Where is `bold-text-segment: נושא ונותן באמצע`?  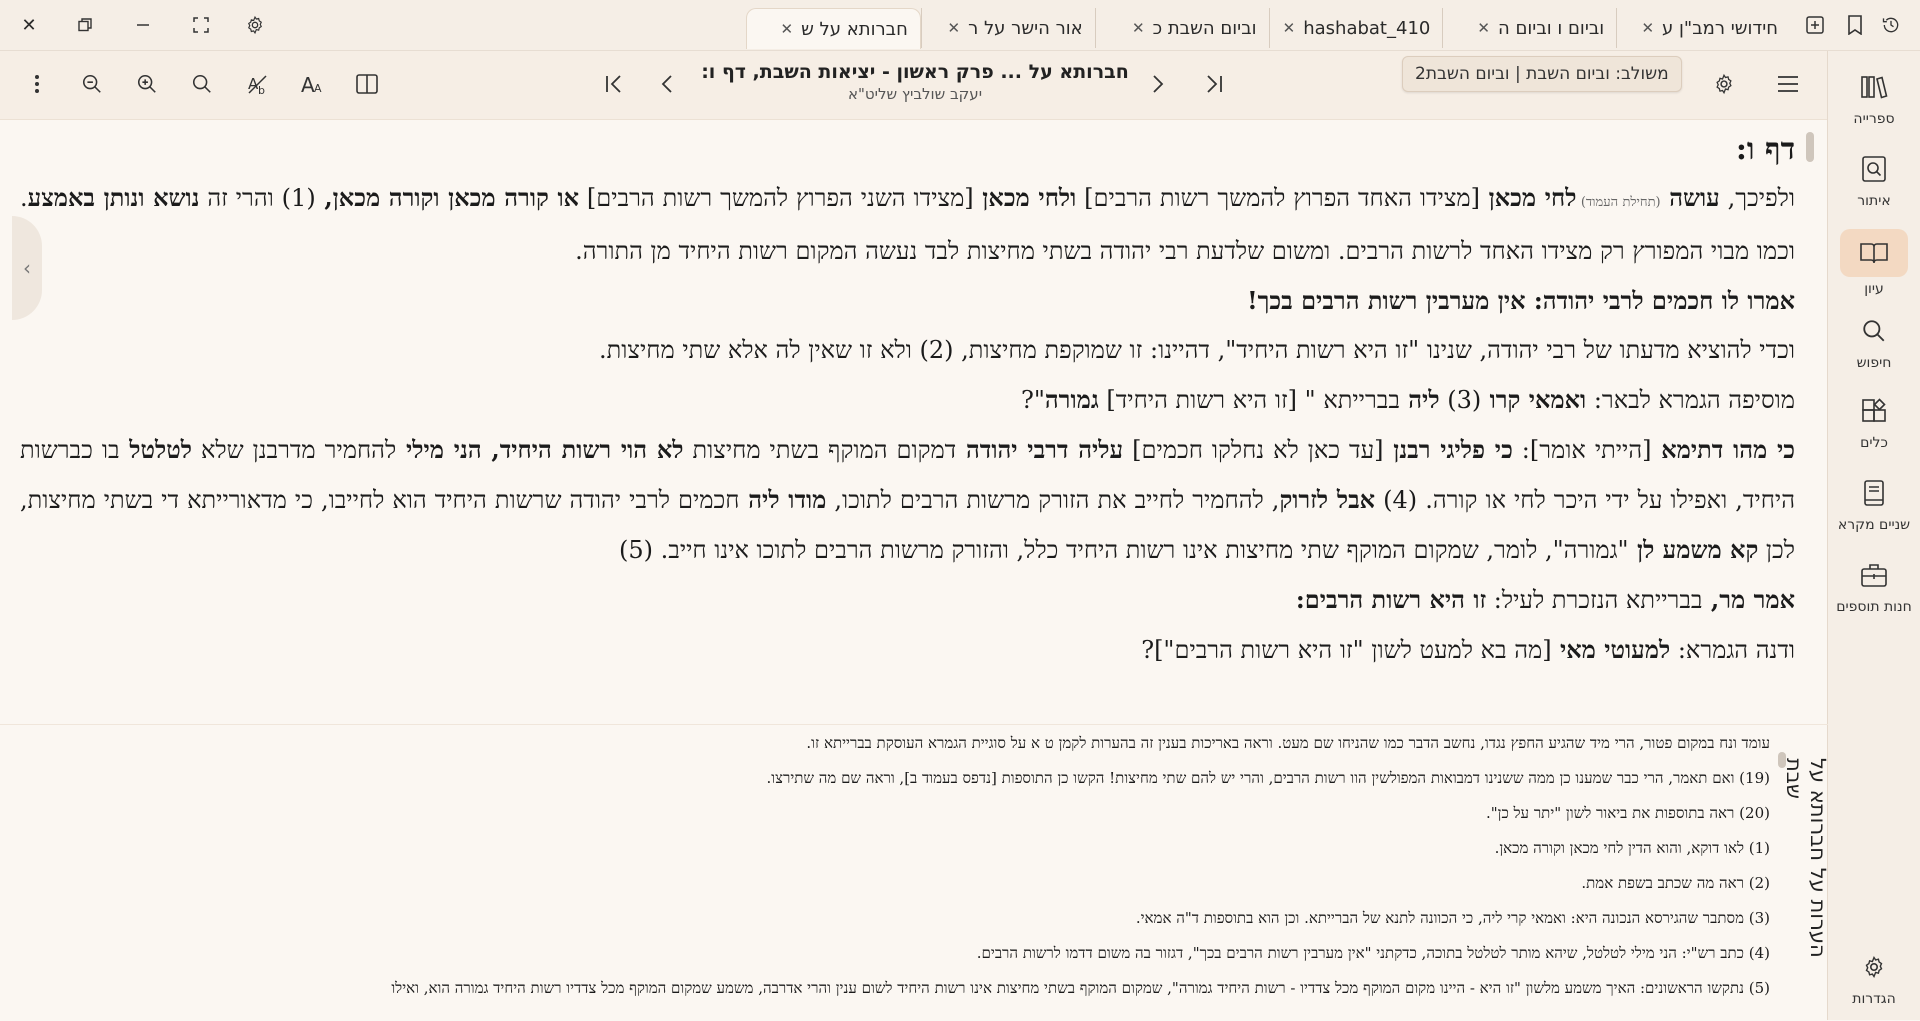
bold-text-segment: נושא ונותן באמצע is located at coordinates (113, 197).